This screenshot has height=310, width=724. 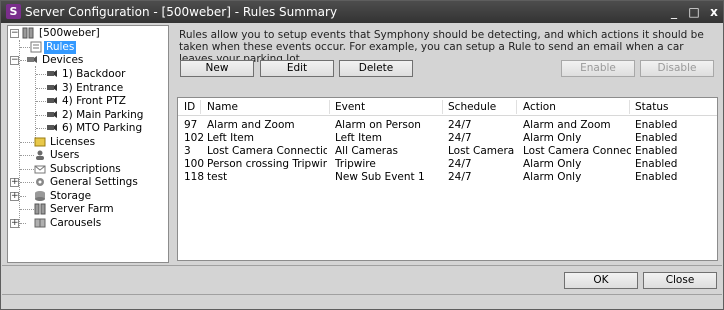 I want to click on tree-label-root: [500weber], so click(x=69, y=33).